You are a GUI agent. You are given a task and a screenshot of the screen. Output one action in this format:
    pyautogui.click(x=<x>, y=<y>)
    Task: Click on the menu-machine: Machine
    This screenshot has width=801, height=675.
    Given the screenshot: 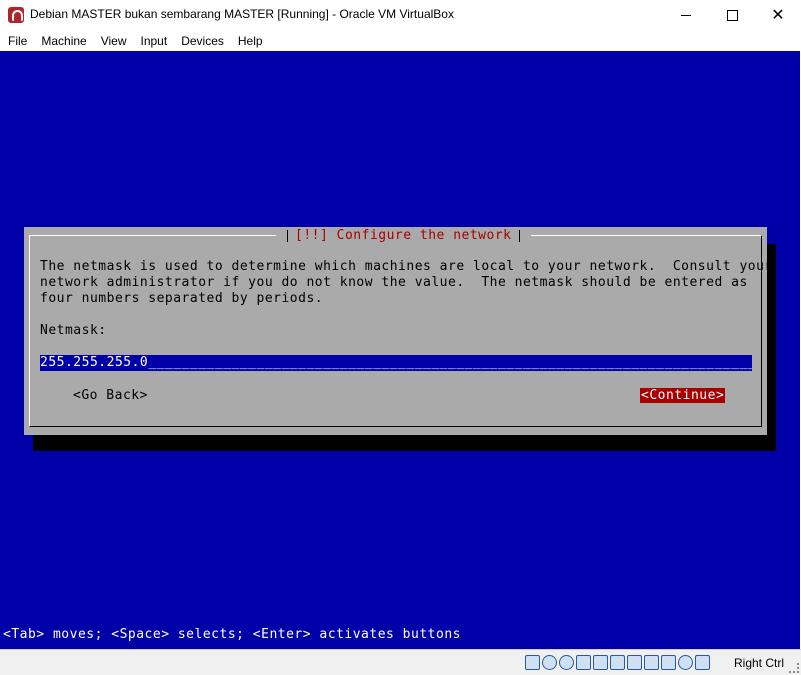 What is the action you would take?
    pyautogui.click(x=62, y=40)
    